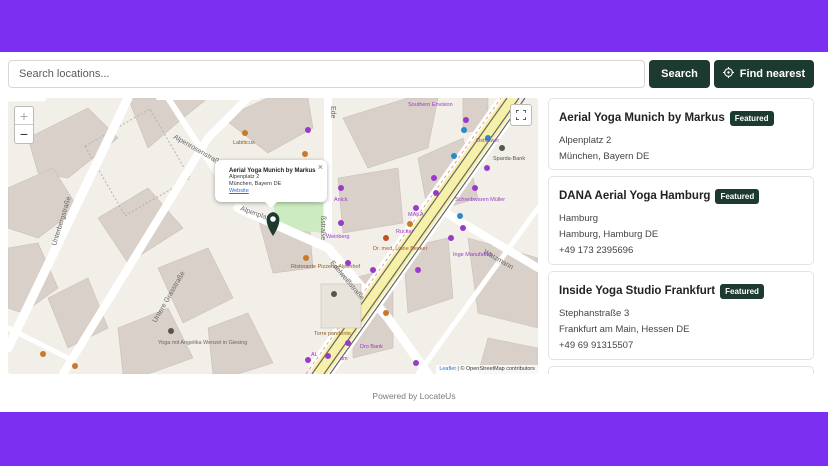 The height and width of the screenshot is (466, 828). What do you see at coordinates (405, 232) in the screenshot?
I see `poi-label-rucker: Rucker` at bounding box center [405, 232].